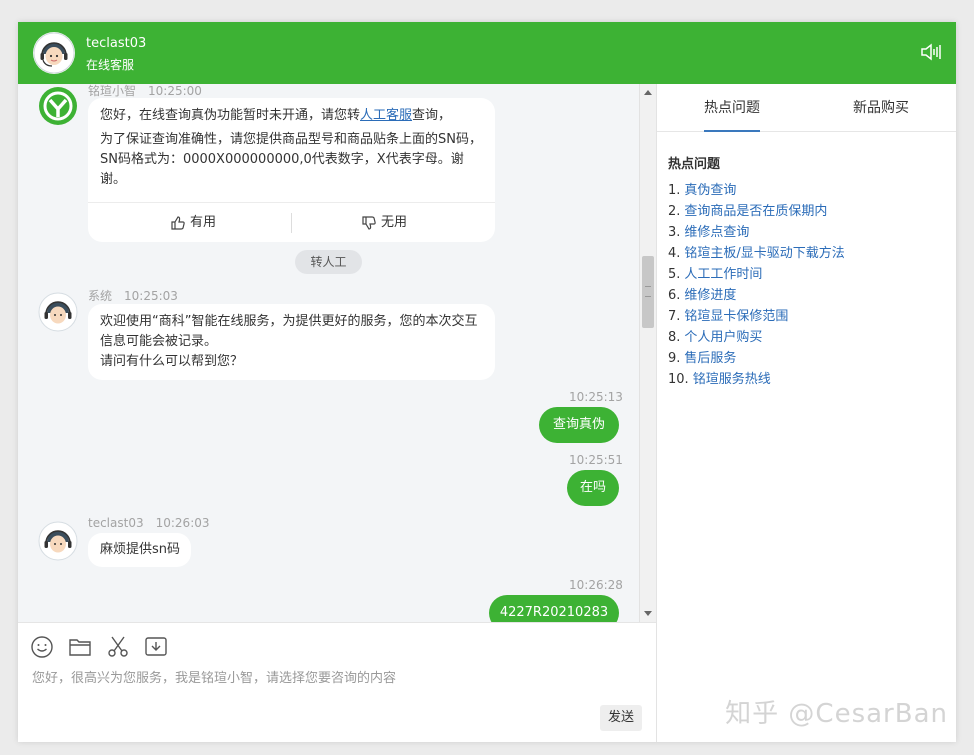  I want to click on header-bar: teclast03 在线客服, so click(487, 53).